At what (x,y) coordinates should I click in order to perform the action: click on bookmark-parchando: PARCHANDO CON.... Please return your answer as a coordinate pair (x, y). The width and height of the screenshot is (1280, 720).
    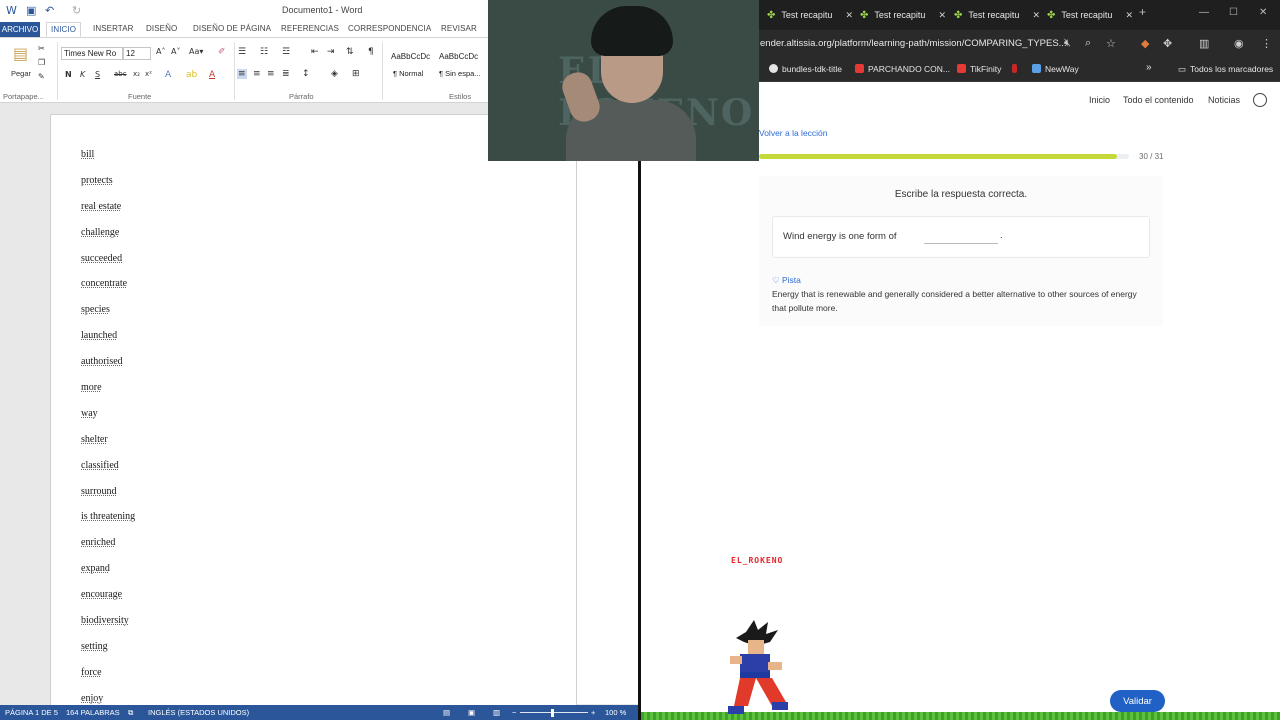
    Looking at the image, I should click on (902, 69).